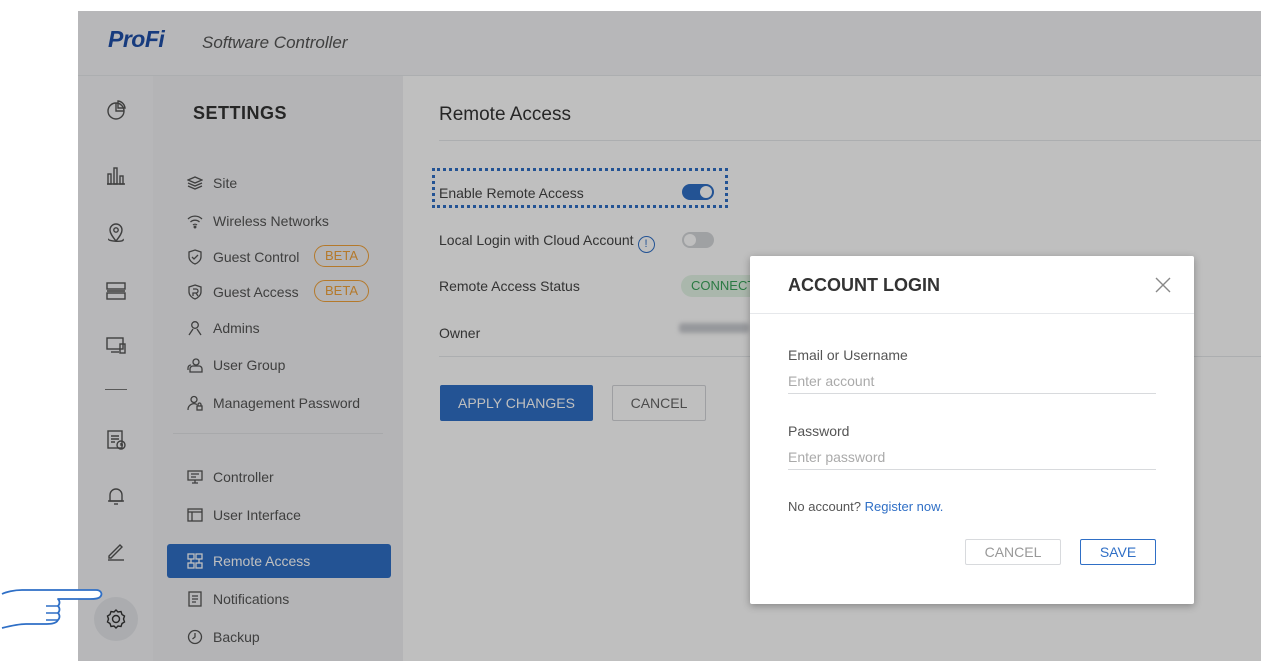 The height and width of the screenshot is (661, 1261). Describe the element at coordinates (1118, 552) in the screenshot. I see `dialog-save-button: SAVE` at that location.